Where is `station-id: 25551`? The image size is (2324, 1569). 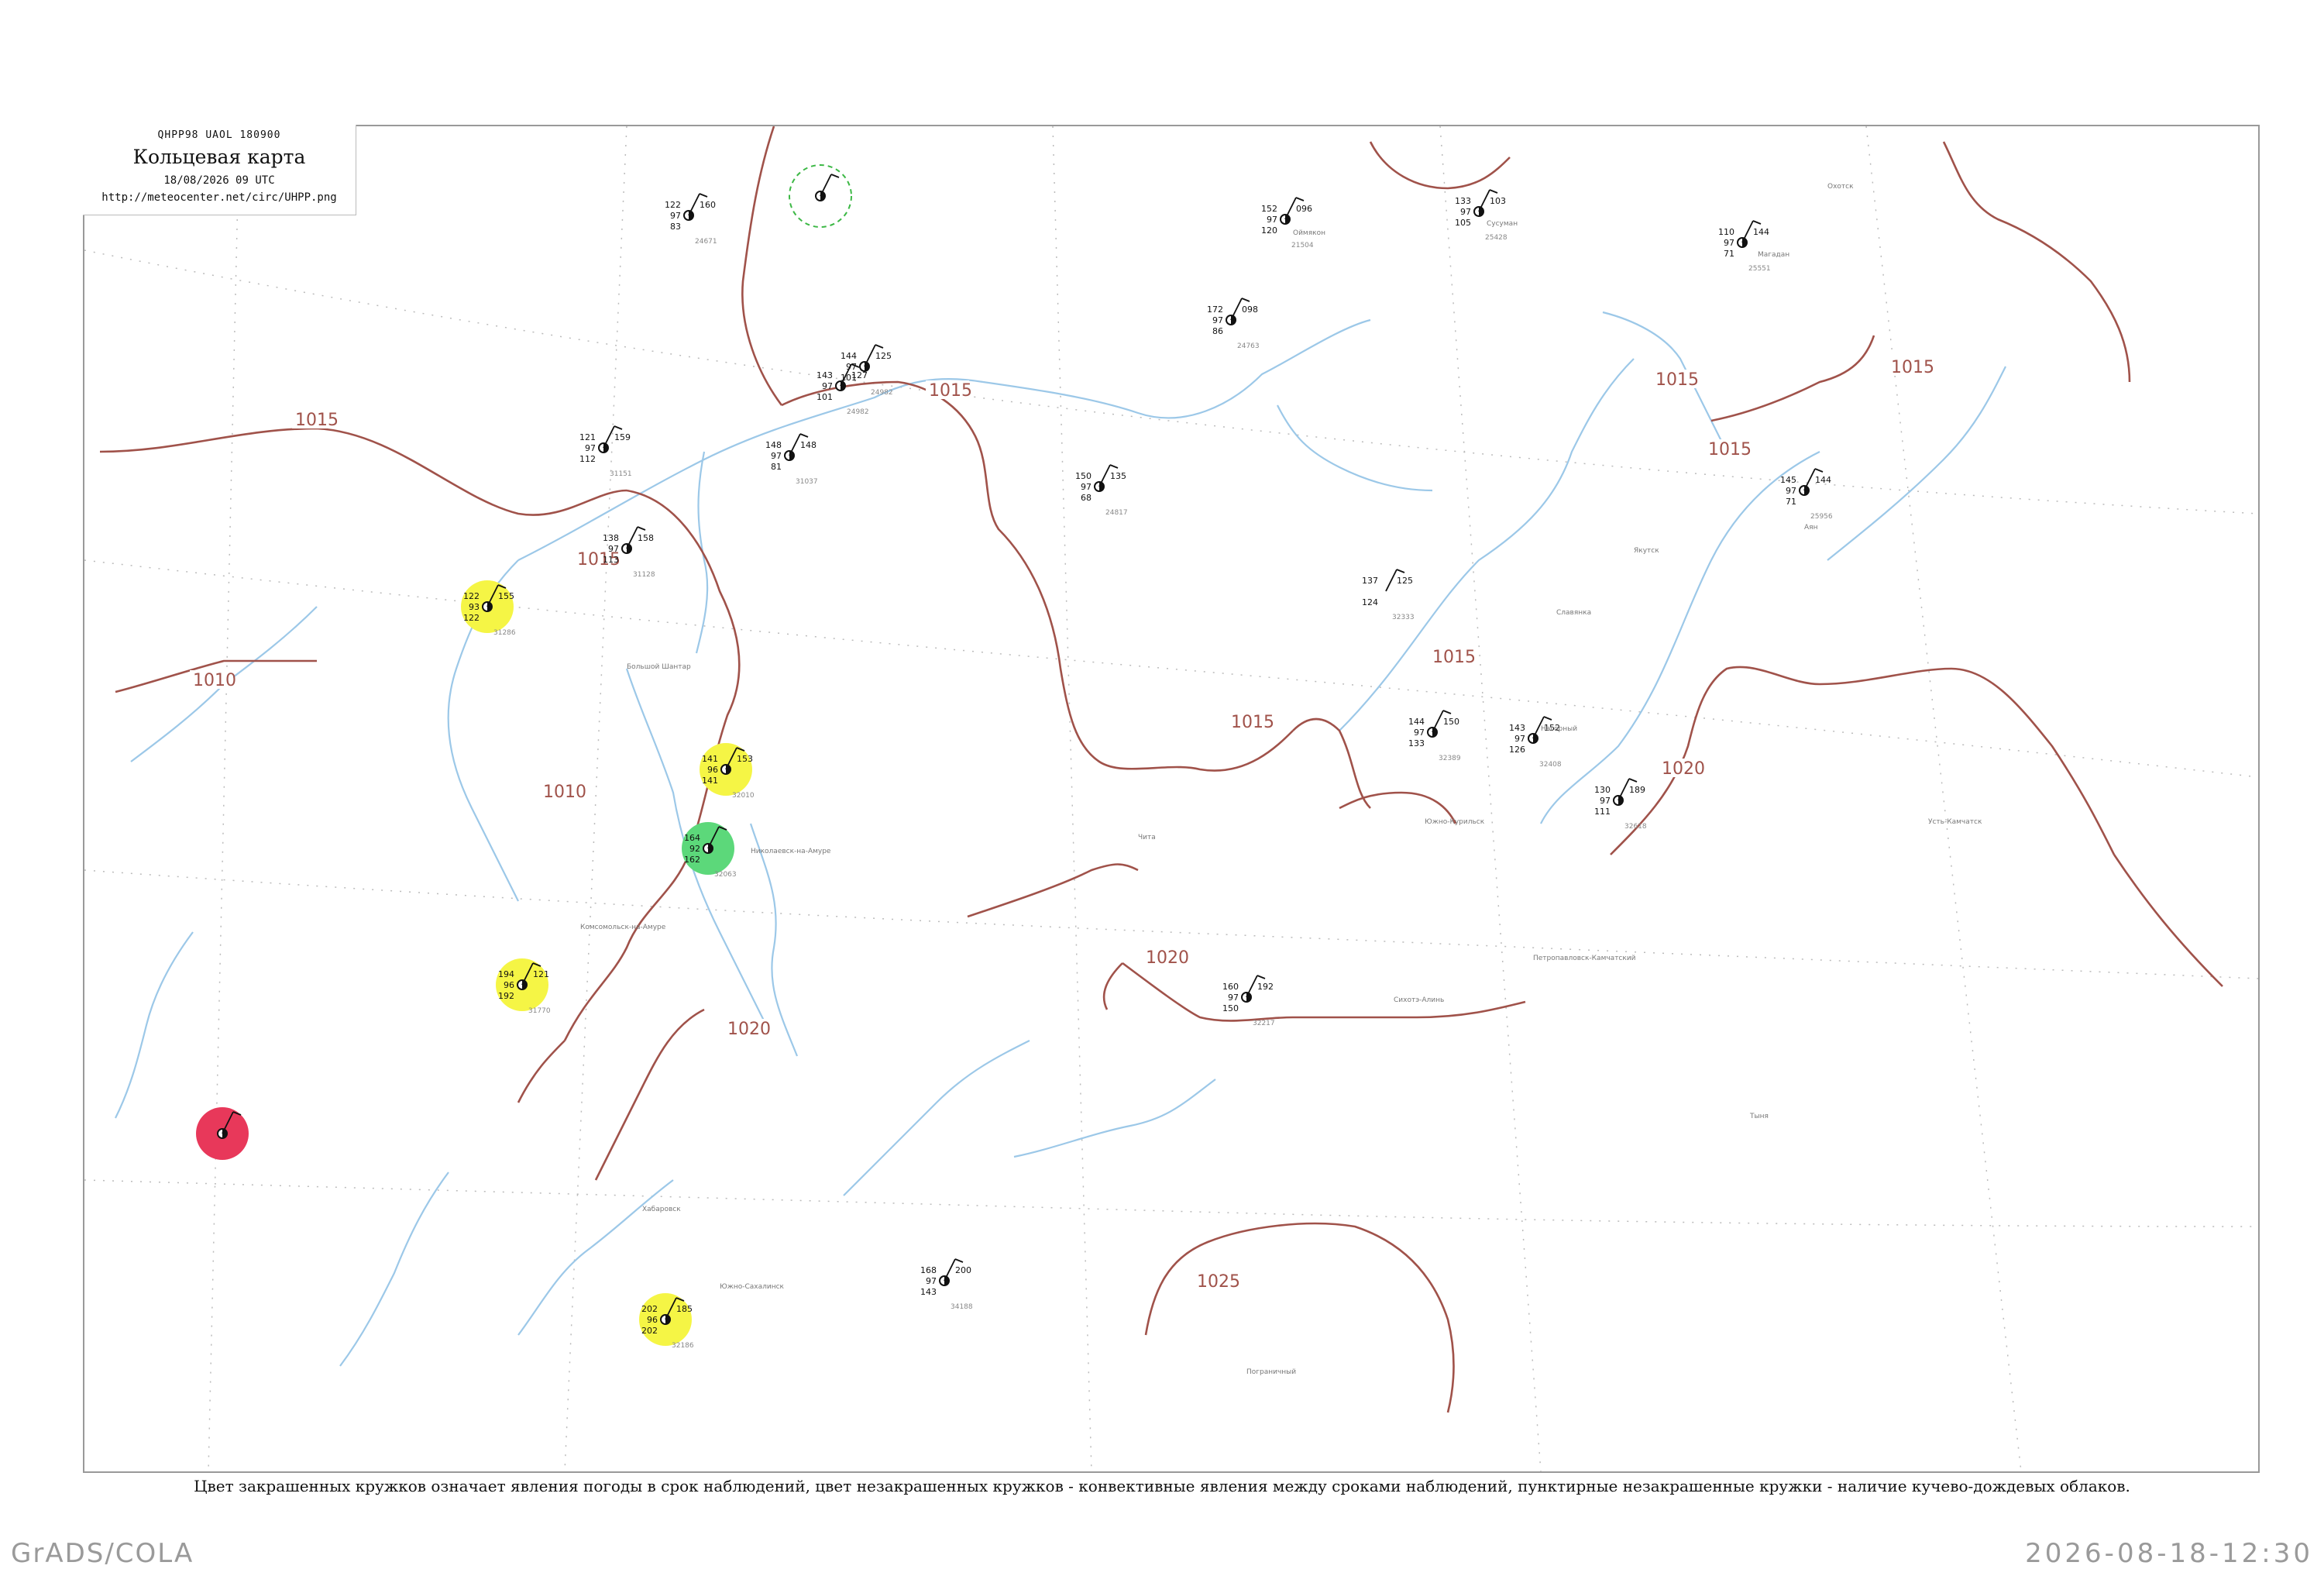 station-id: 25551 is located at coordinates (1759, 269).